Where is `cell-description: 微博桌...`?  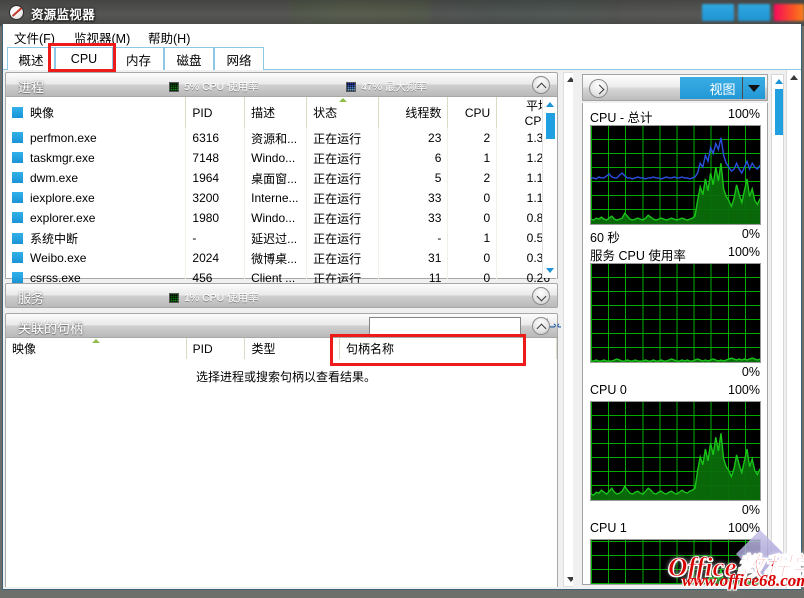
cell-description: 微博桌... is located at coordinates (276, 258).